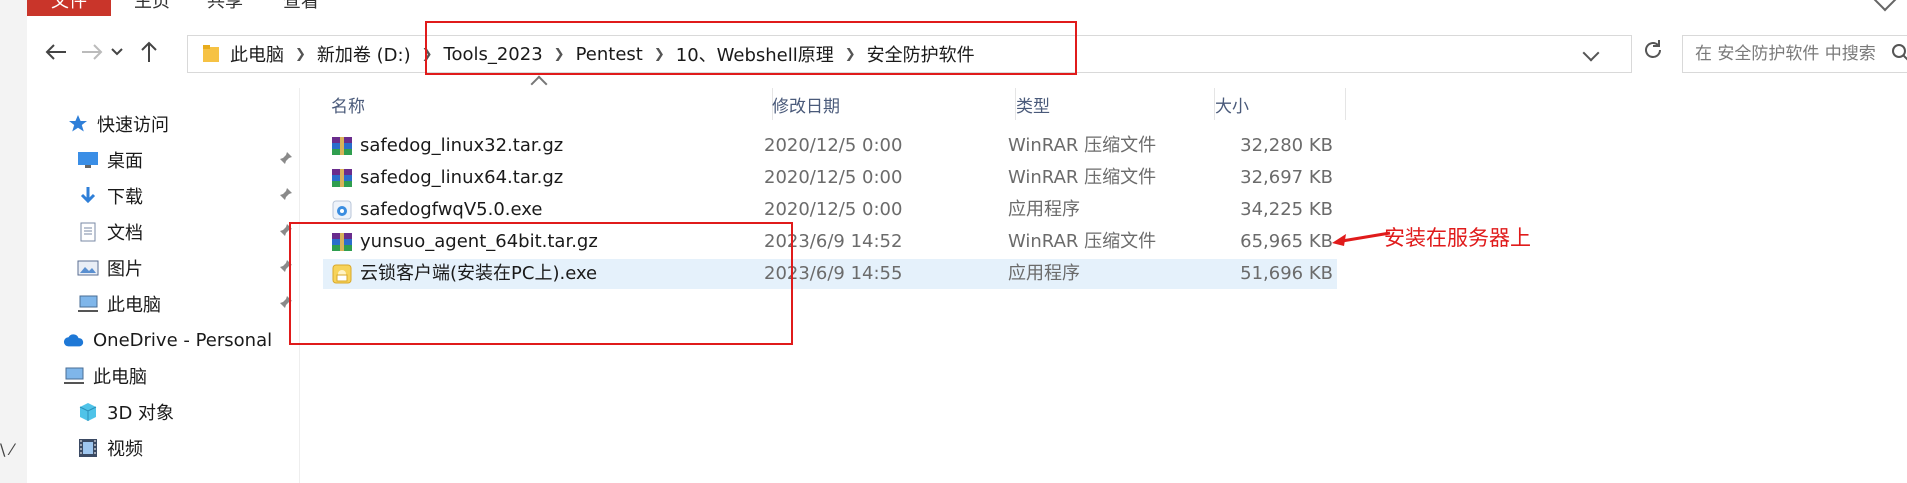  Describe the element at coordinates (1276, 104) in the screenshot. I see `column-header-size: 大小` at that location.